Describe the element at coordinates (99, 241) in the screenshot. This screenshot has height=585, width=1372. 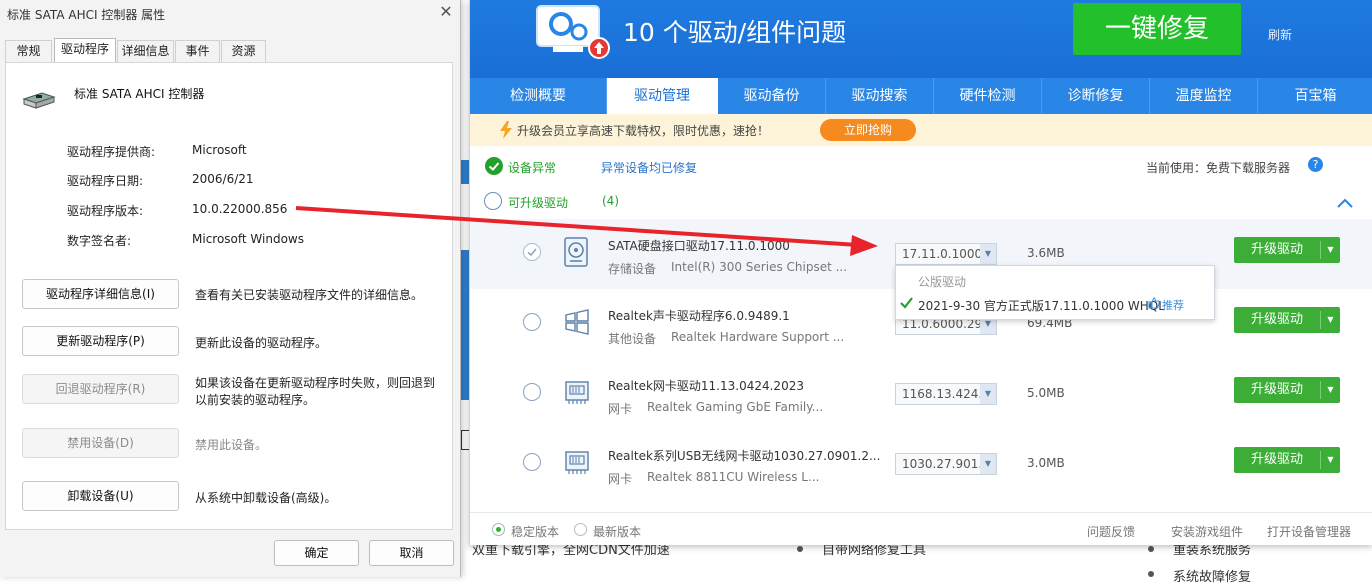
I see `signer-label: 数字签名者:` at that location.